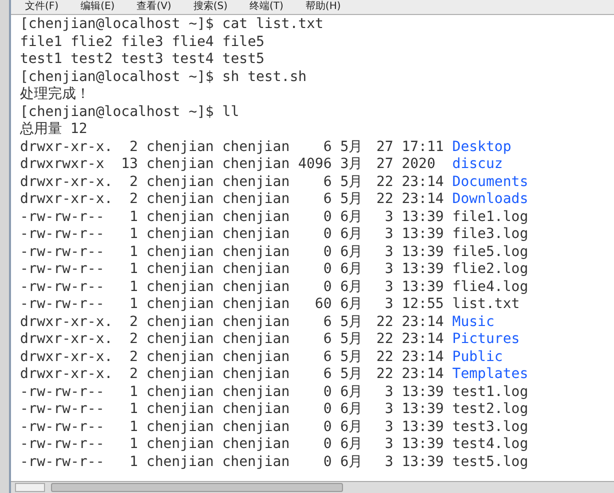 The height and width of the screenshot is (493, 614). What do you see at coordinates (490, 182) in the screenshot?
I see `file-name: Documents` at bounding box center [490, 182].